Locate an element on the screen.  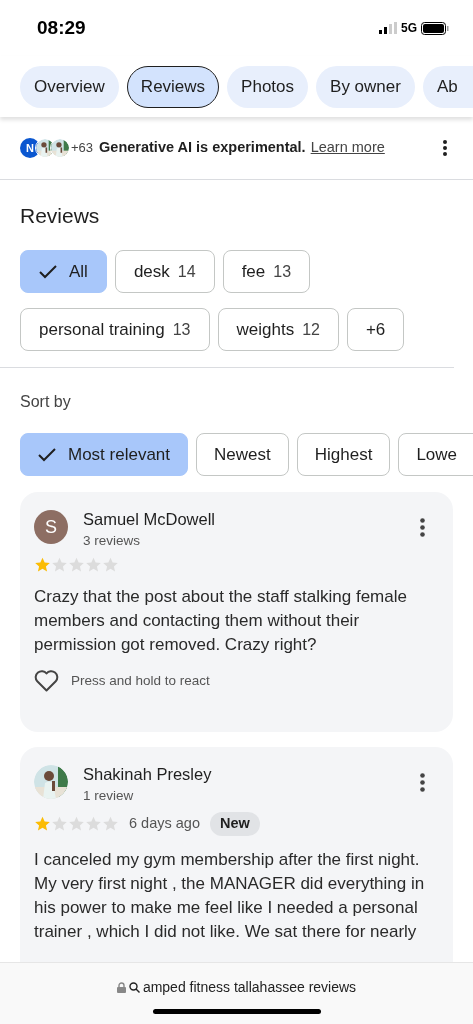
network-label: 5G is located at coordinates (409, 28).